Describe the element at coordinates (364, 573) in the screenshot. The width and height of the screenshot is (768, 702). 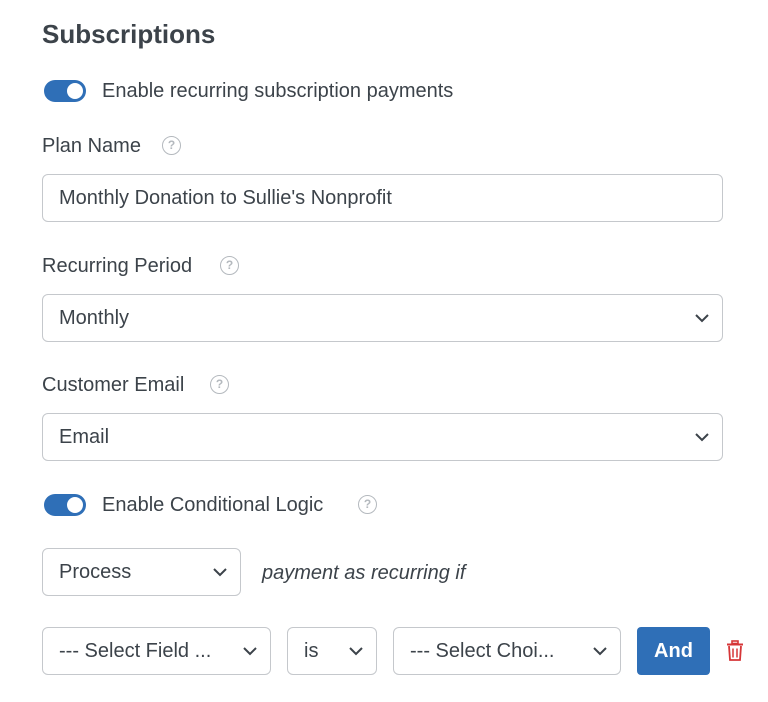
I see `conditional-action-suffix: payment as recurring if` at that location.